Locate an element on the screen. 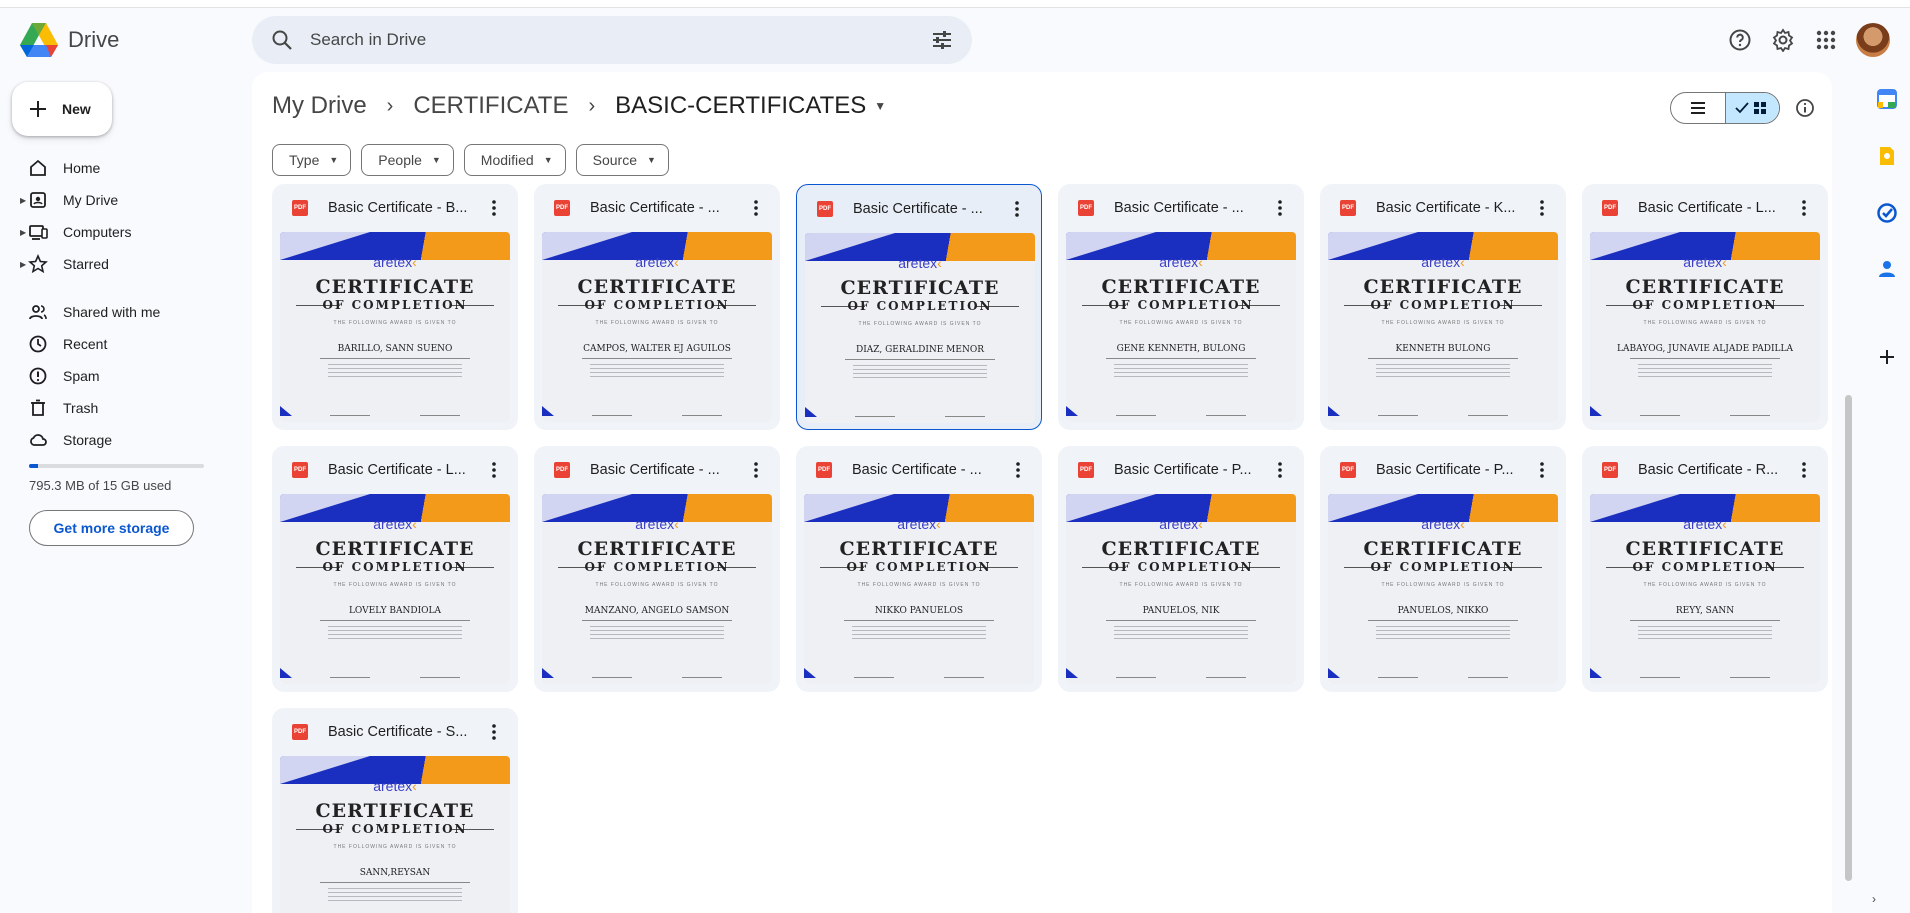  thumbnail-description is located at coordinates (657, 633).